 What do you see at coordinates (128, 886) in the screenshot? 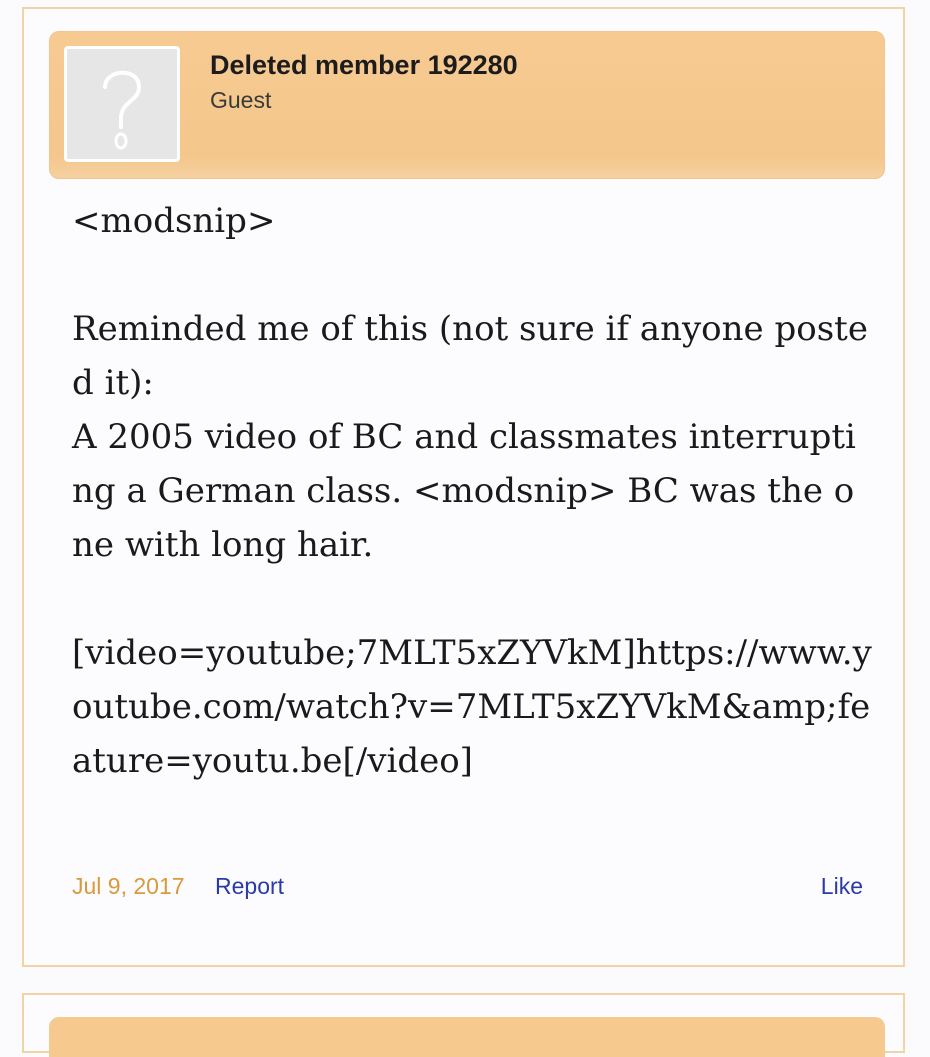
I see `post-date: Jul 9, 2017` at bounding box center [128, 886].